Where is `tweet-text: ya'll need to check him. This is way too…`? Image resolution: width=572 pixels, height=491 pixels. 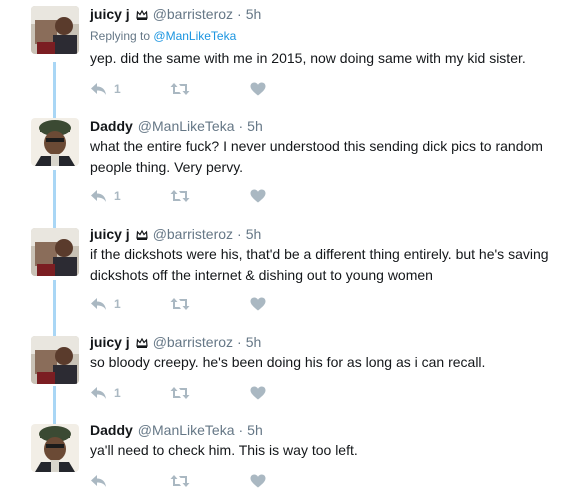
tweet-text: ya'll need to check him. This is way too… is located at coordinates (224, 450).